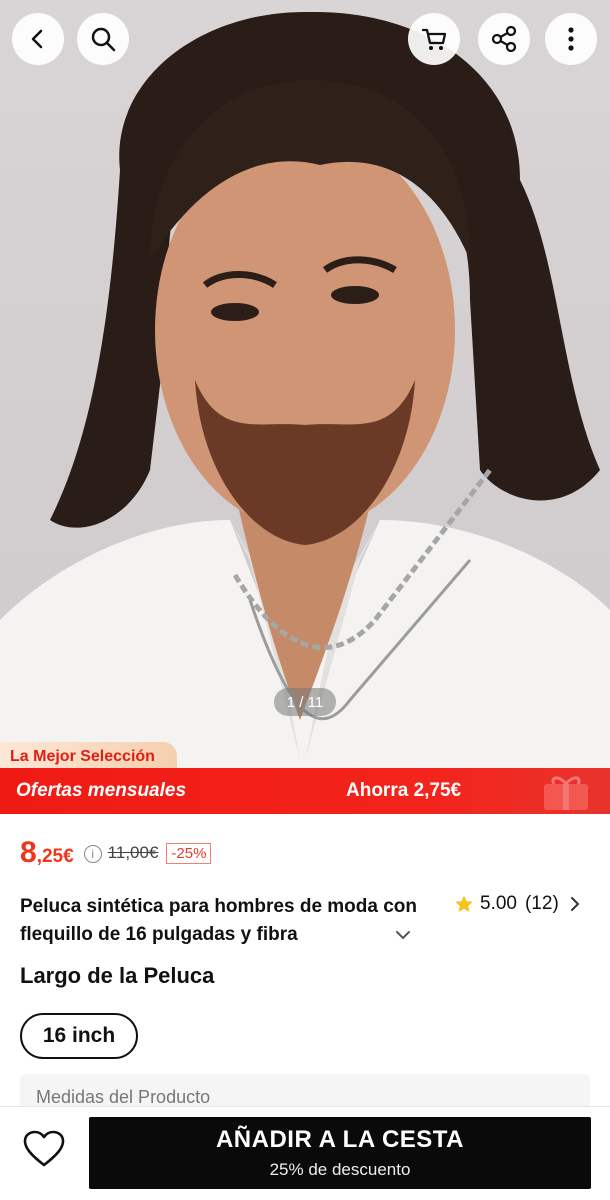 The image size is (610, 1200). I want to click on share-icon, so click(504, 39).